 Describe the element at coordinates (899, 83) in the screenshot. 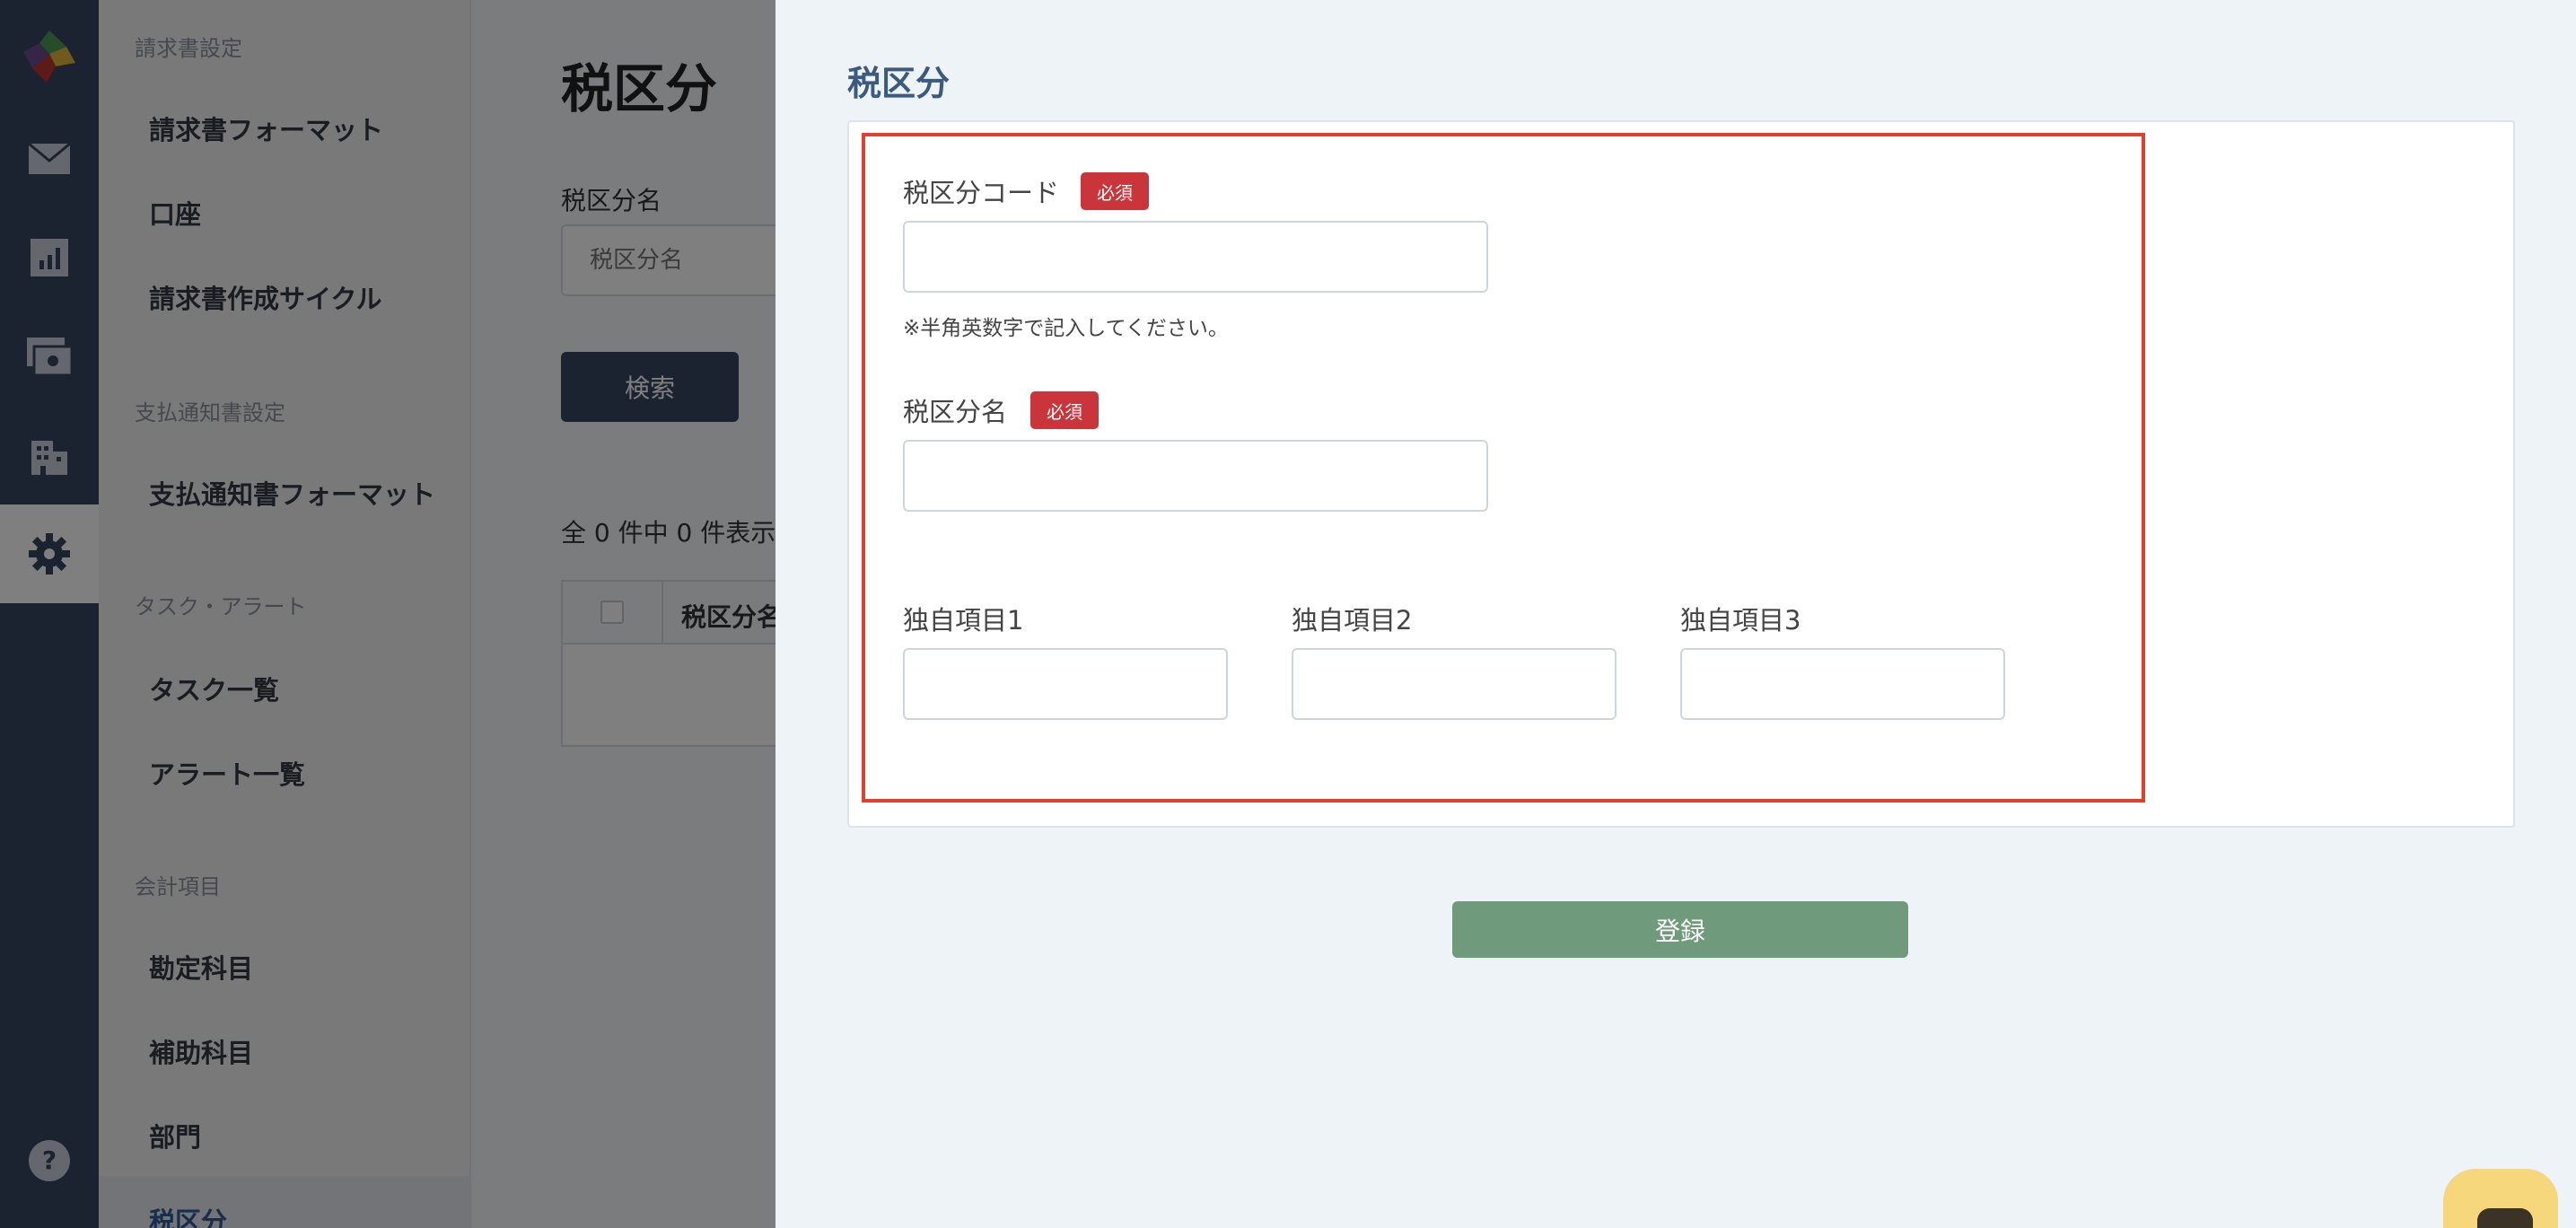

I see `drawer-title: 税区分` at that location.